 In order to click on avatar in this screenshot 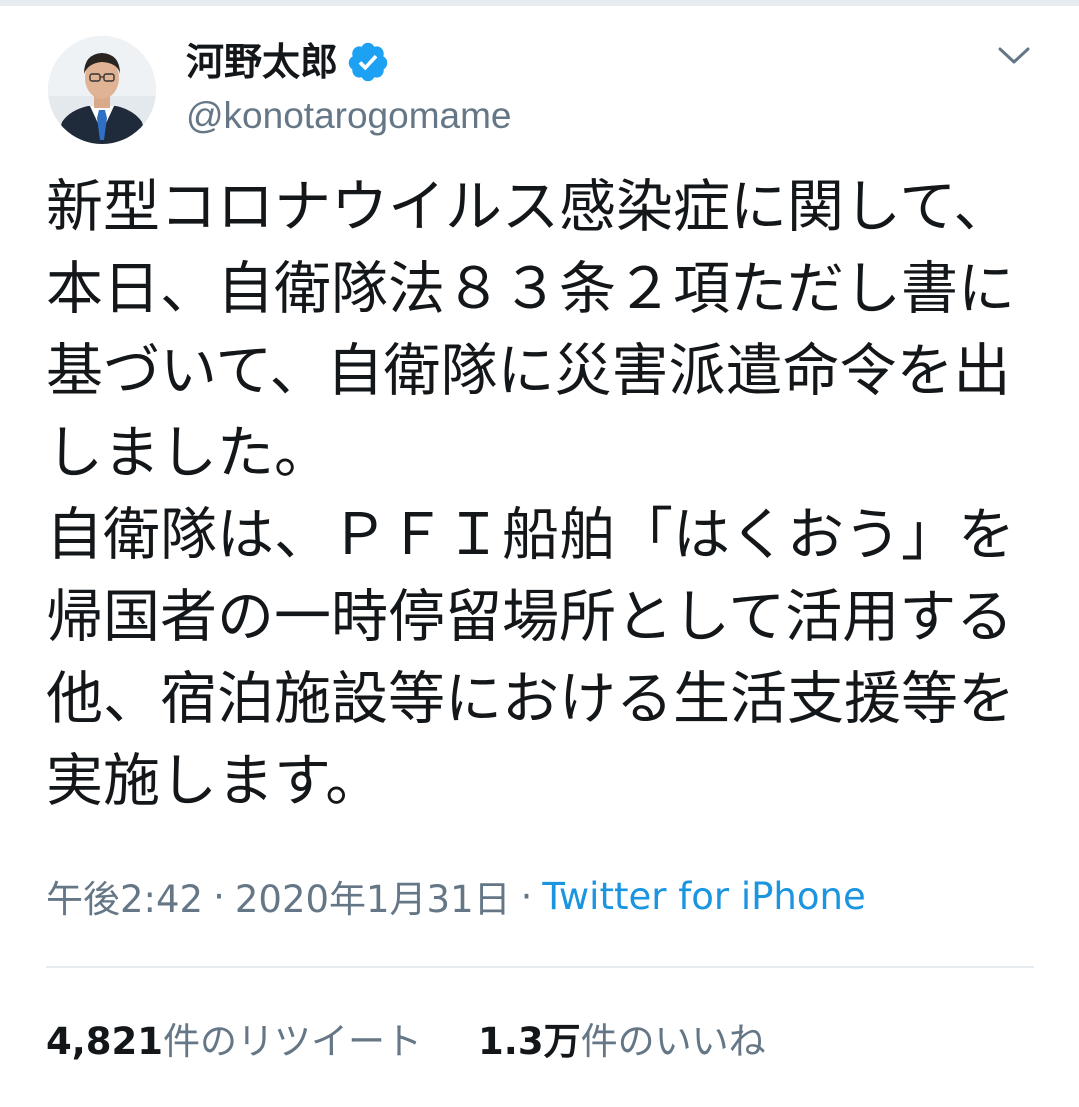, I will do `click(102, 90)`.